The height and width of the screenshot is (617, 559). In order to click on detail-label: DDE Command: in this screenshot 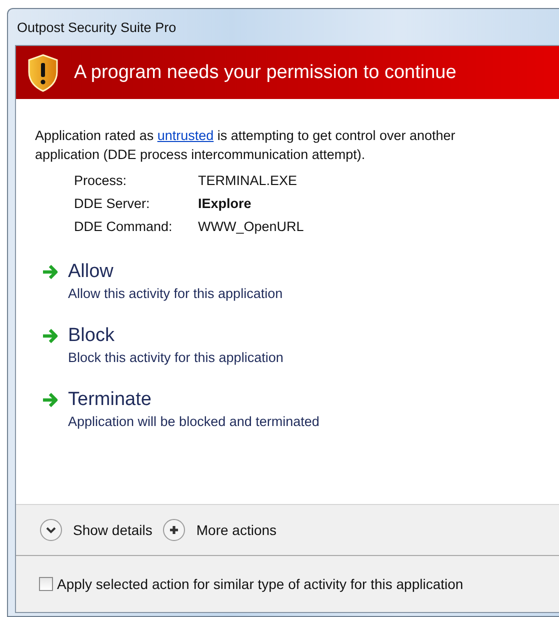, I will do `click(124, 226)`.